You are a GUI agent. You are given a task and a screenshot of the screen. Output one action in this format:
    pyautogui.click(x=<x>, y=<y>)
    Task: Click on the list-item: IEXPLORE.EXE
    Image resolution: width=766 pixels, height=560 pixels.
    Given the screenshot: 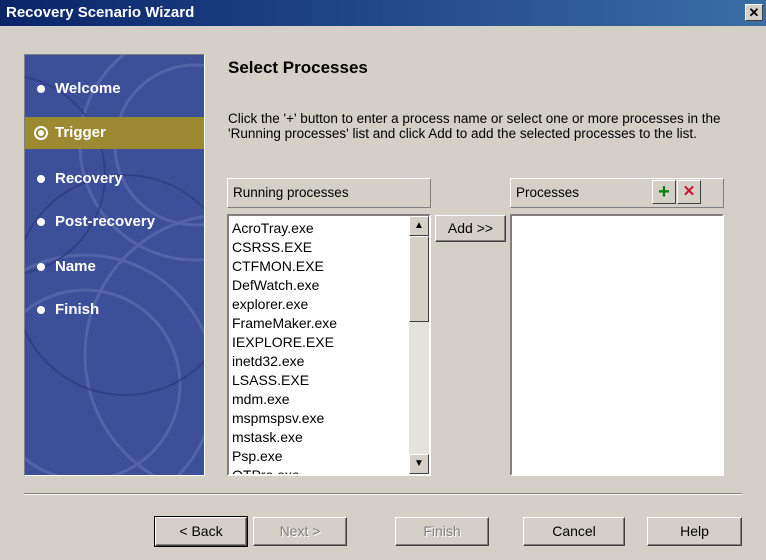 What is the action you would take?
    pyautogui.click(x=319, y=342)
    